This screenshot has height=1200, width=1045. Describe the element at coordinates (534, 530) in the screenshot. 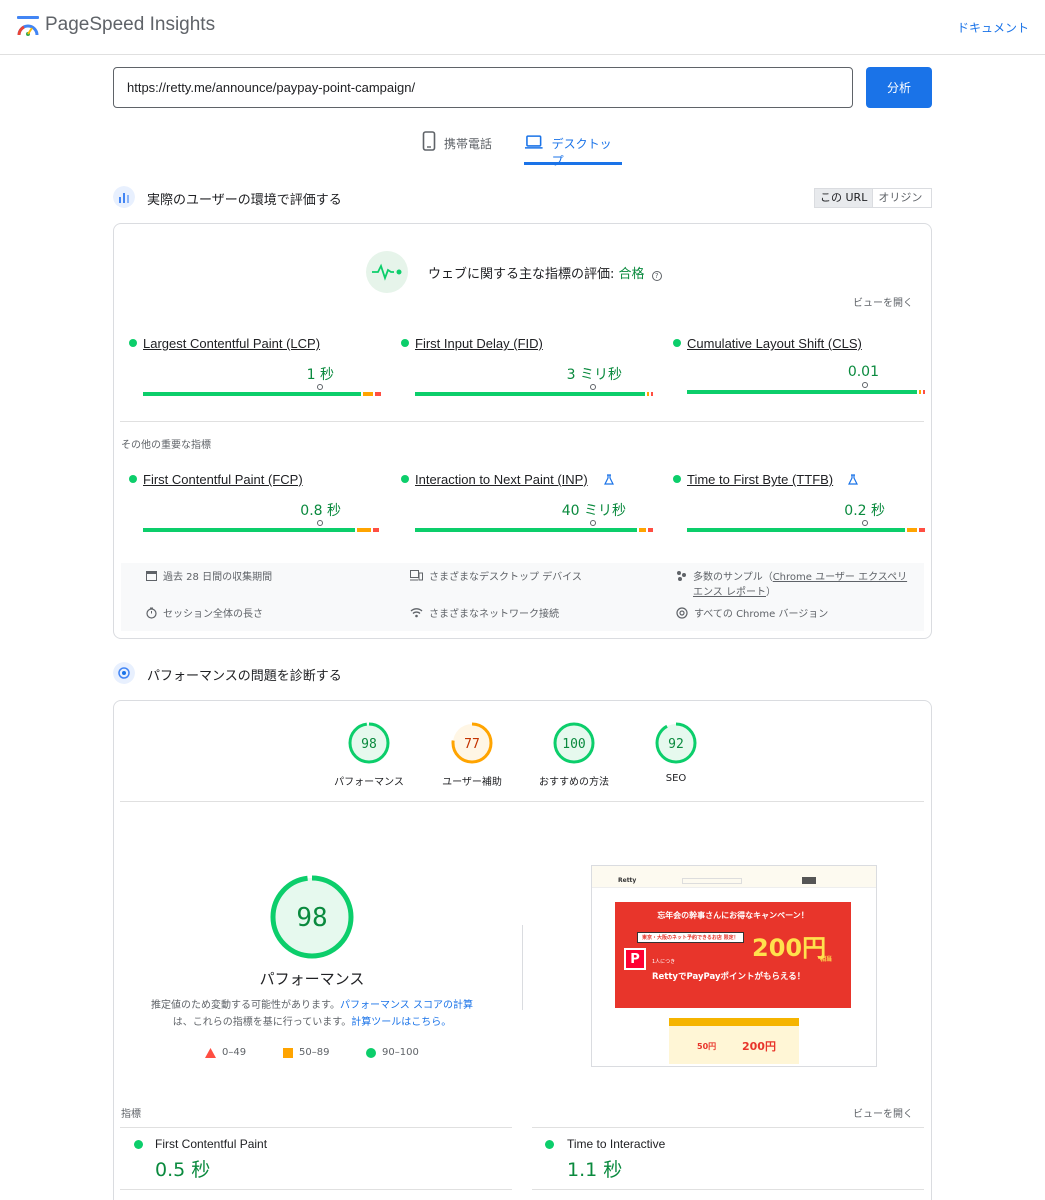

I see `inp-distribution-bar` at that location.